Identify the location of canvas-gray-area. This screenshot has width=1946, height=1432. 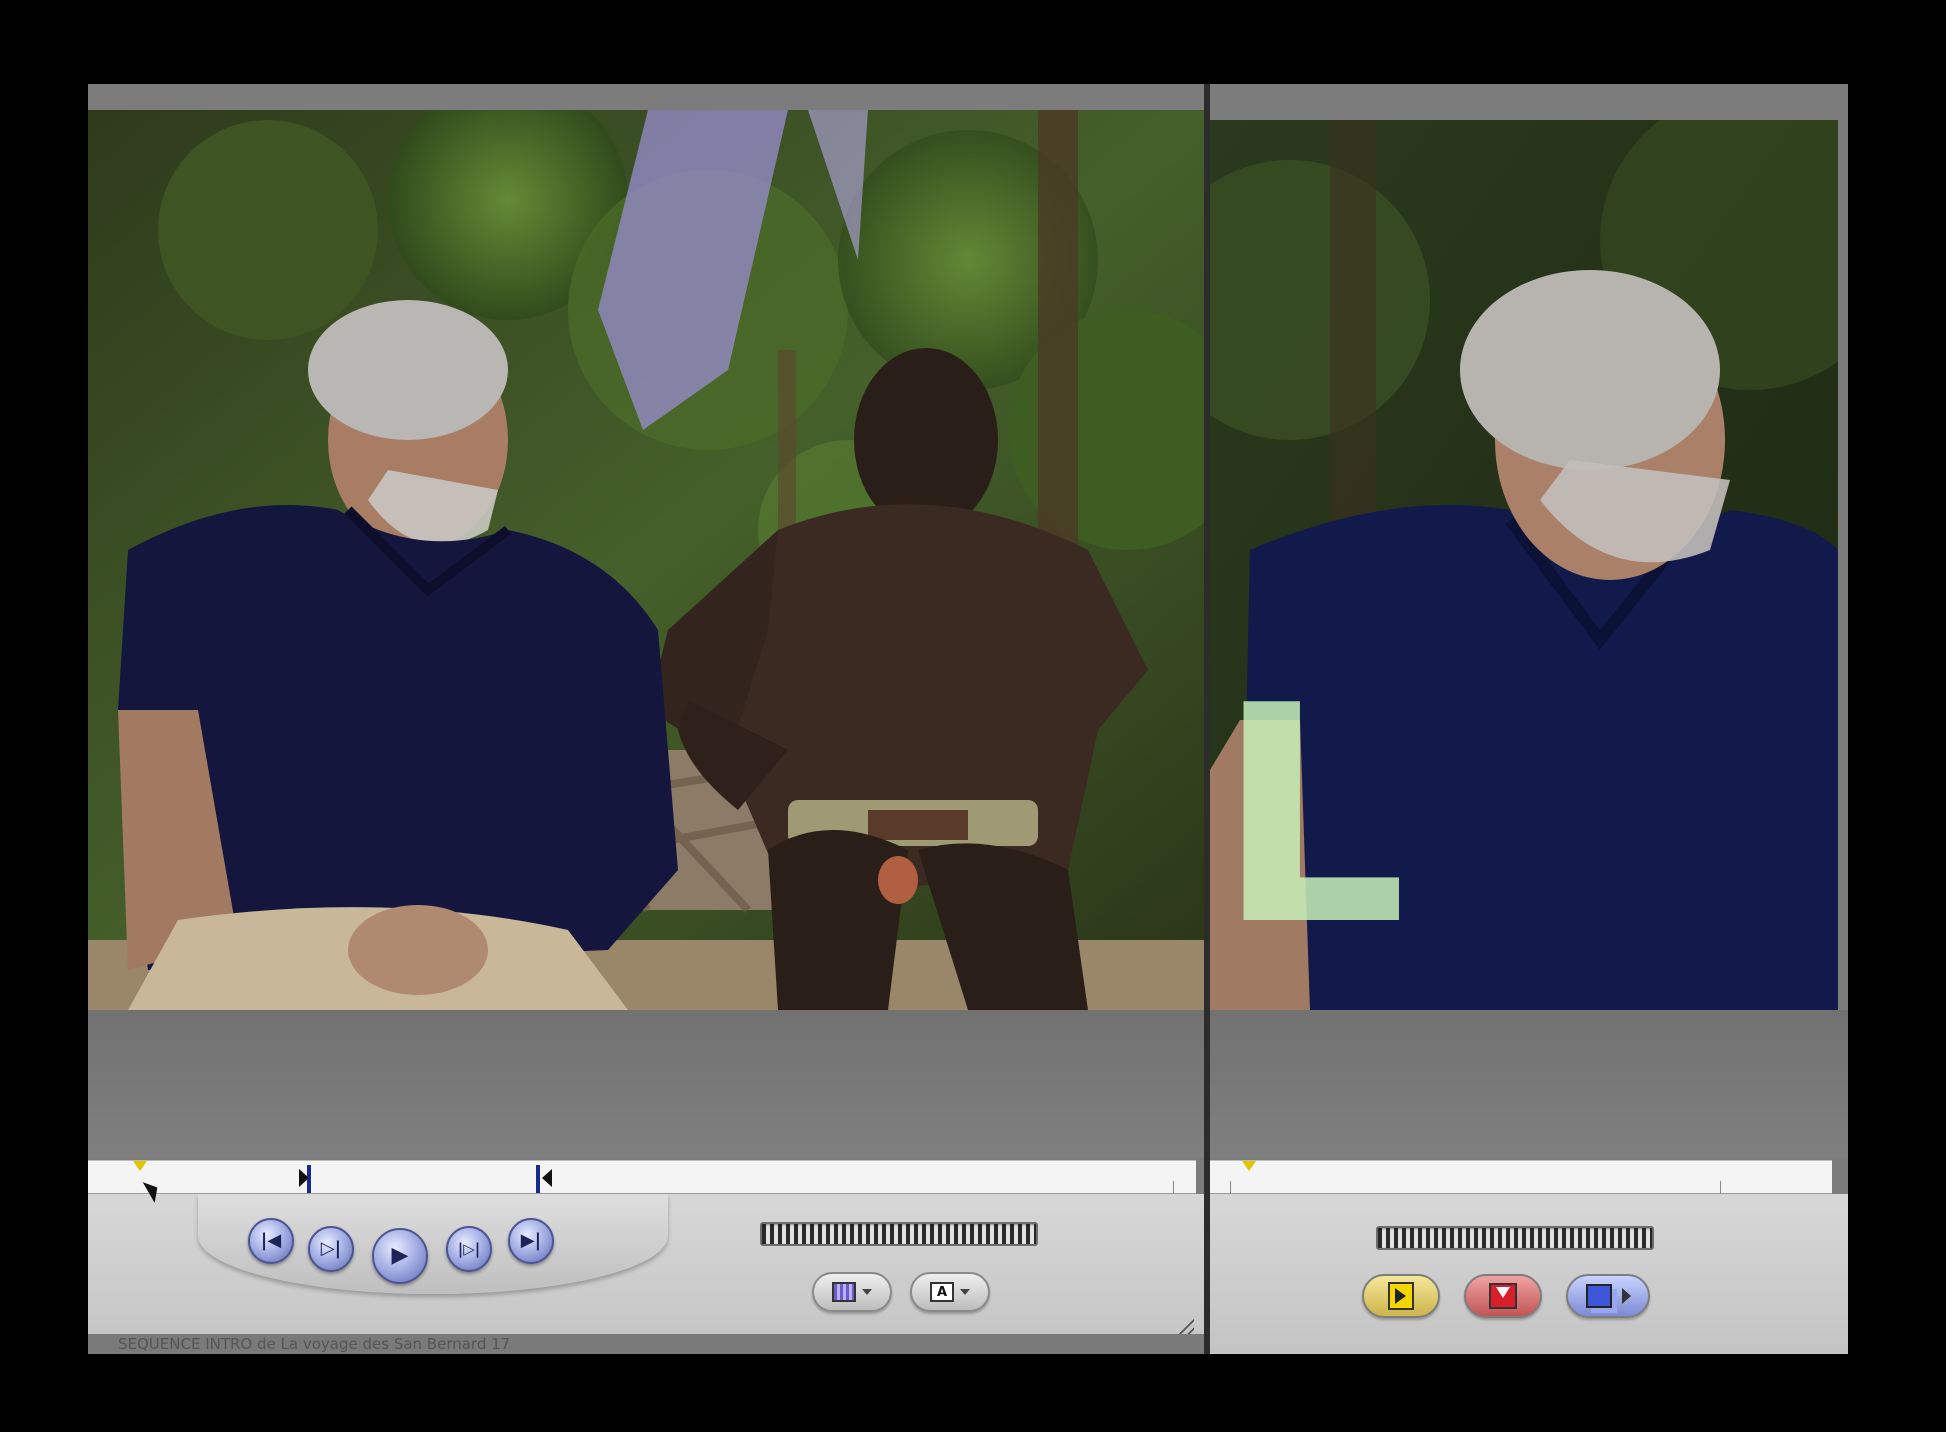
(1529, 1084).